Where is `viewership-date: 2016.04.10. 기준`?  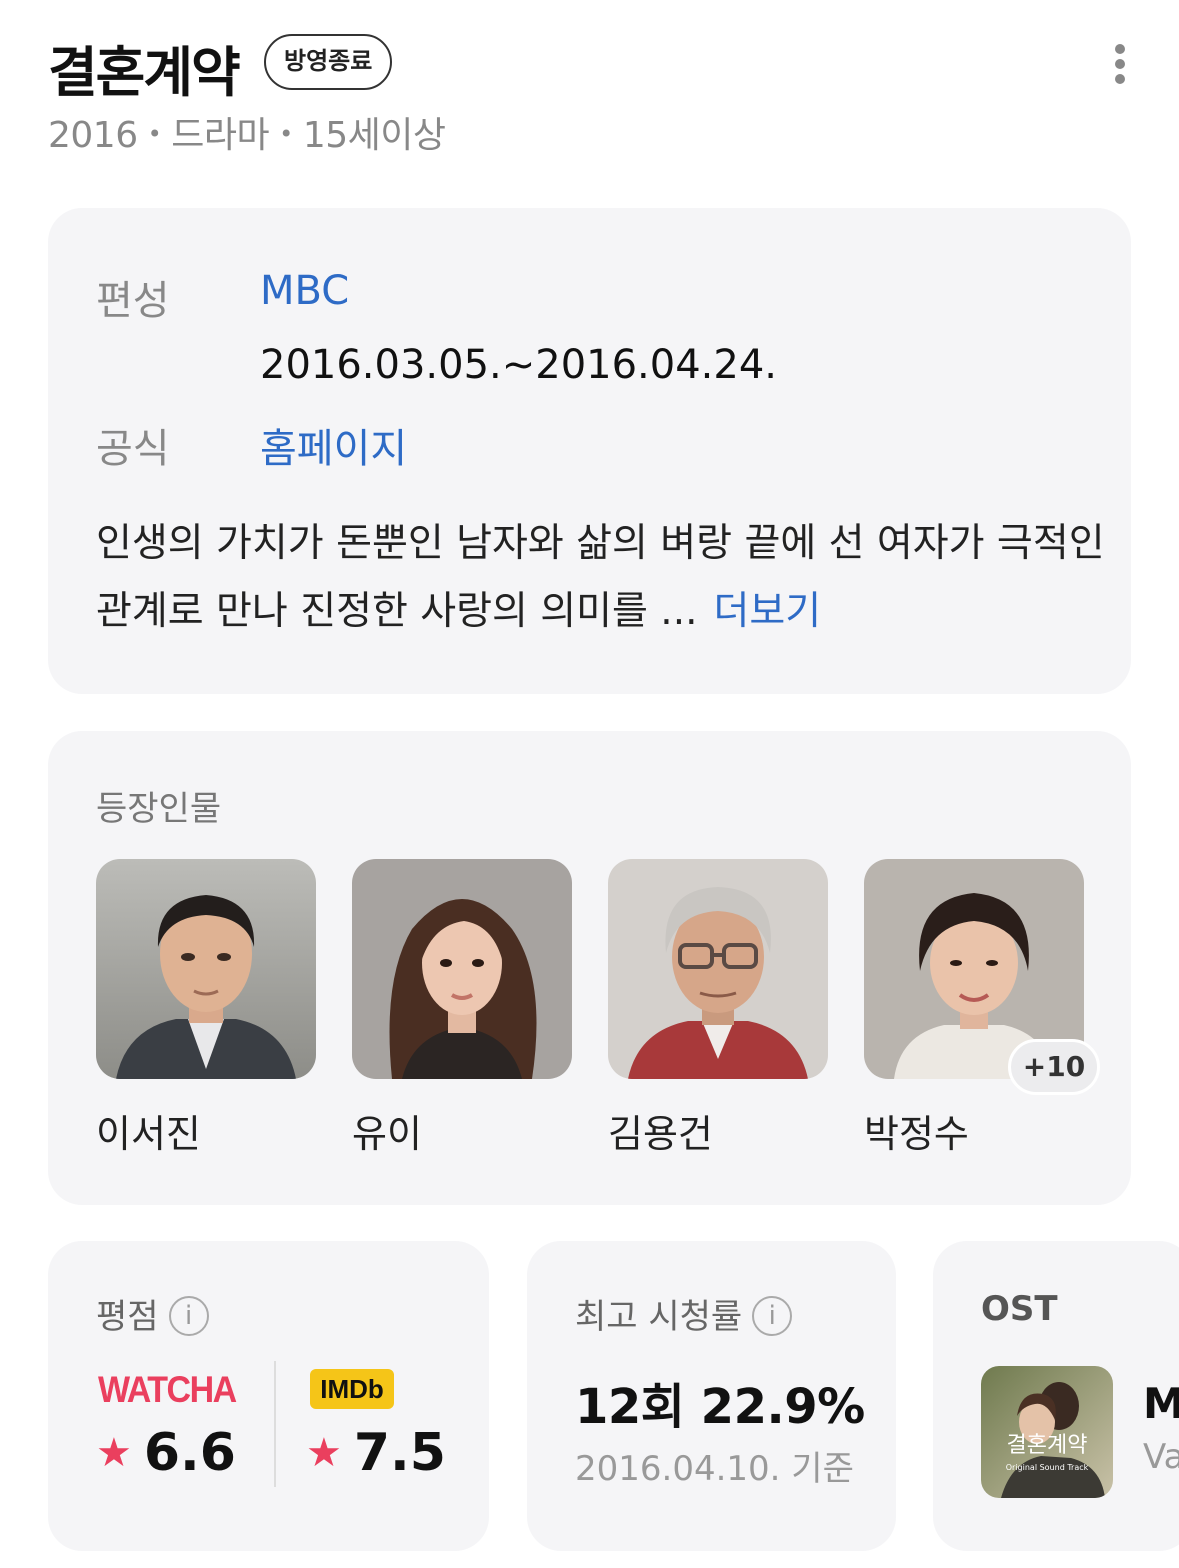
viewership-date: 2016.04.10. 기준 is located at coordinates (714, 1469).